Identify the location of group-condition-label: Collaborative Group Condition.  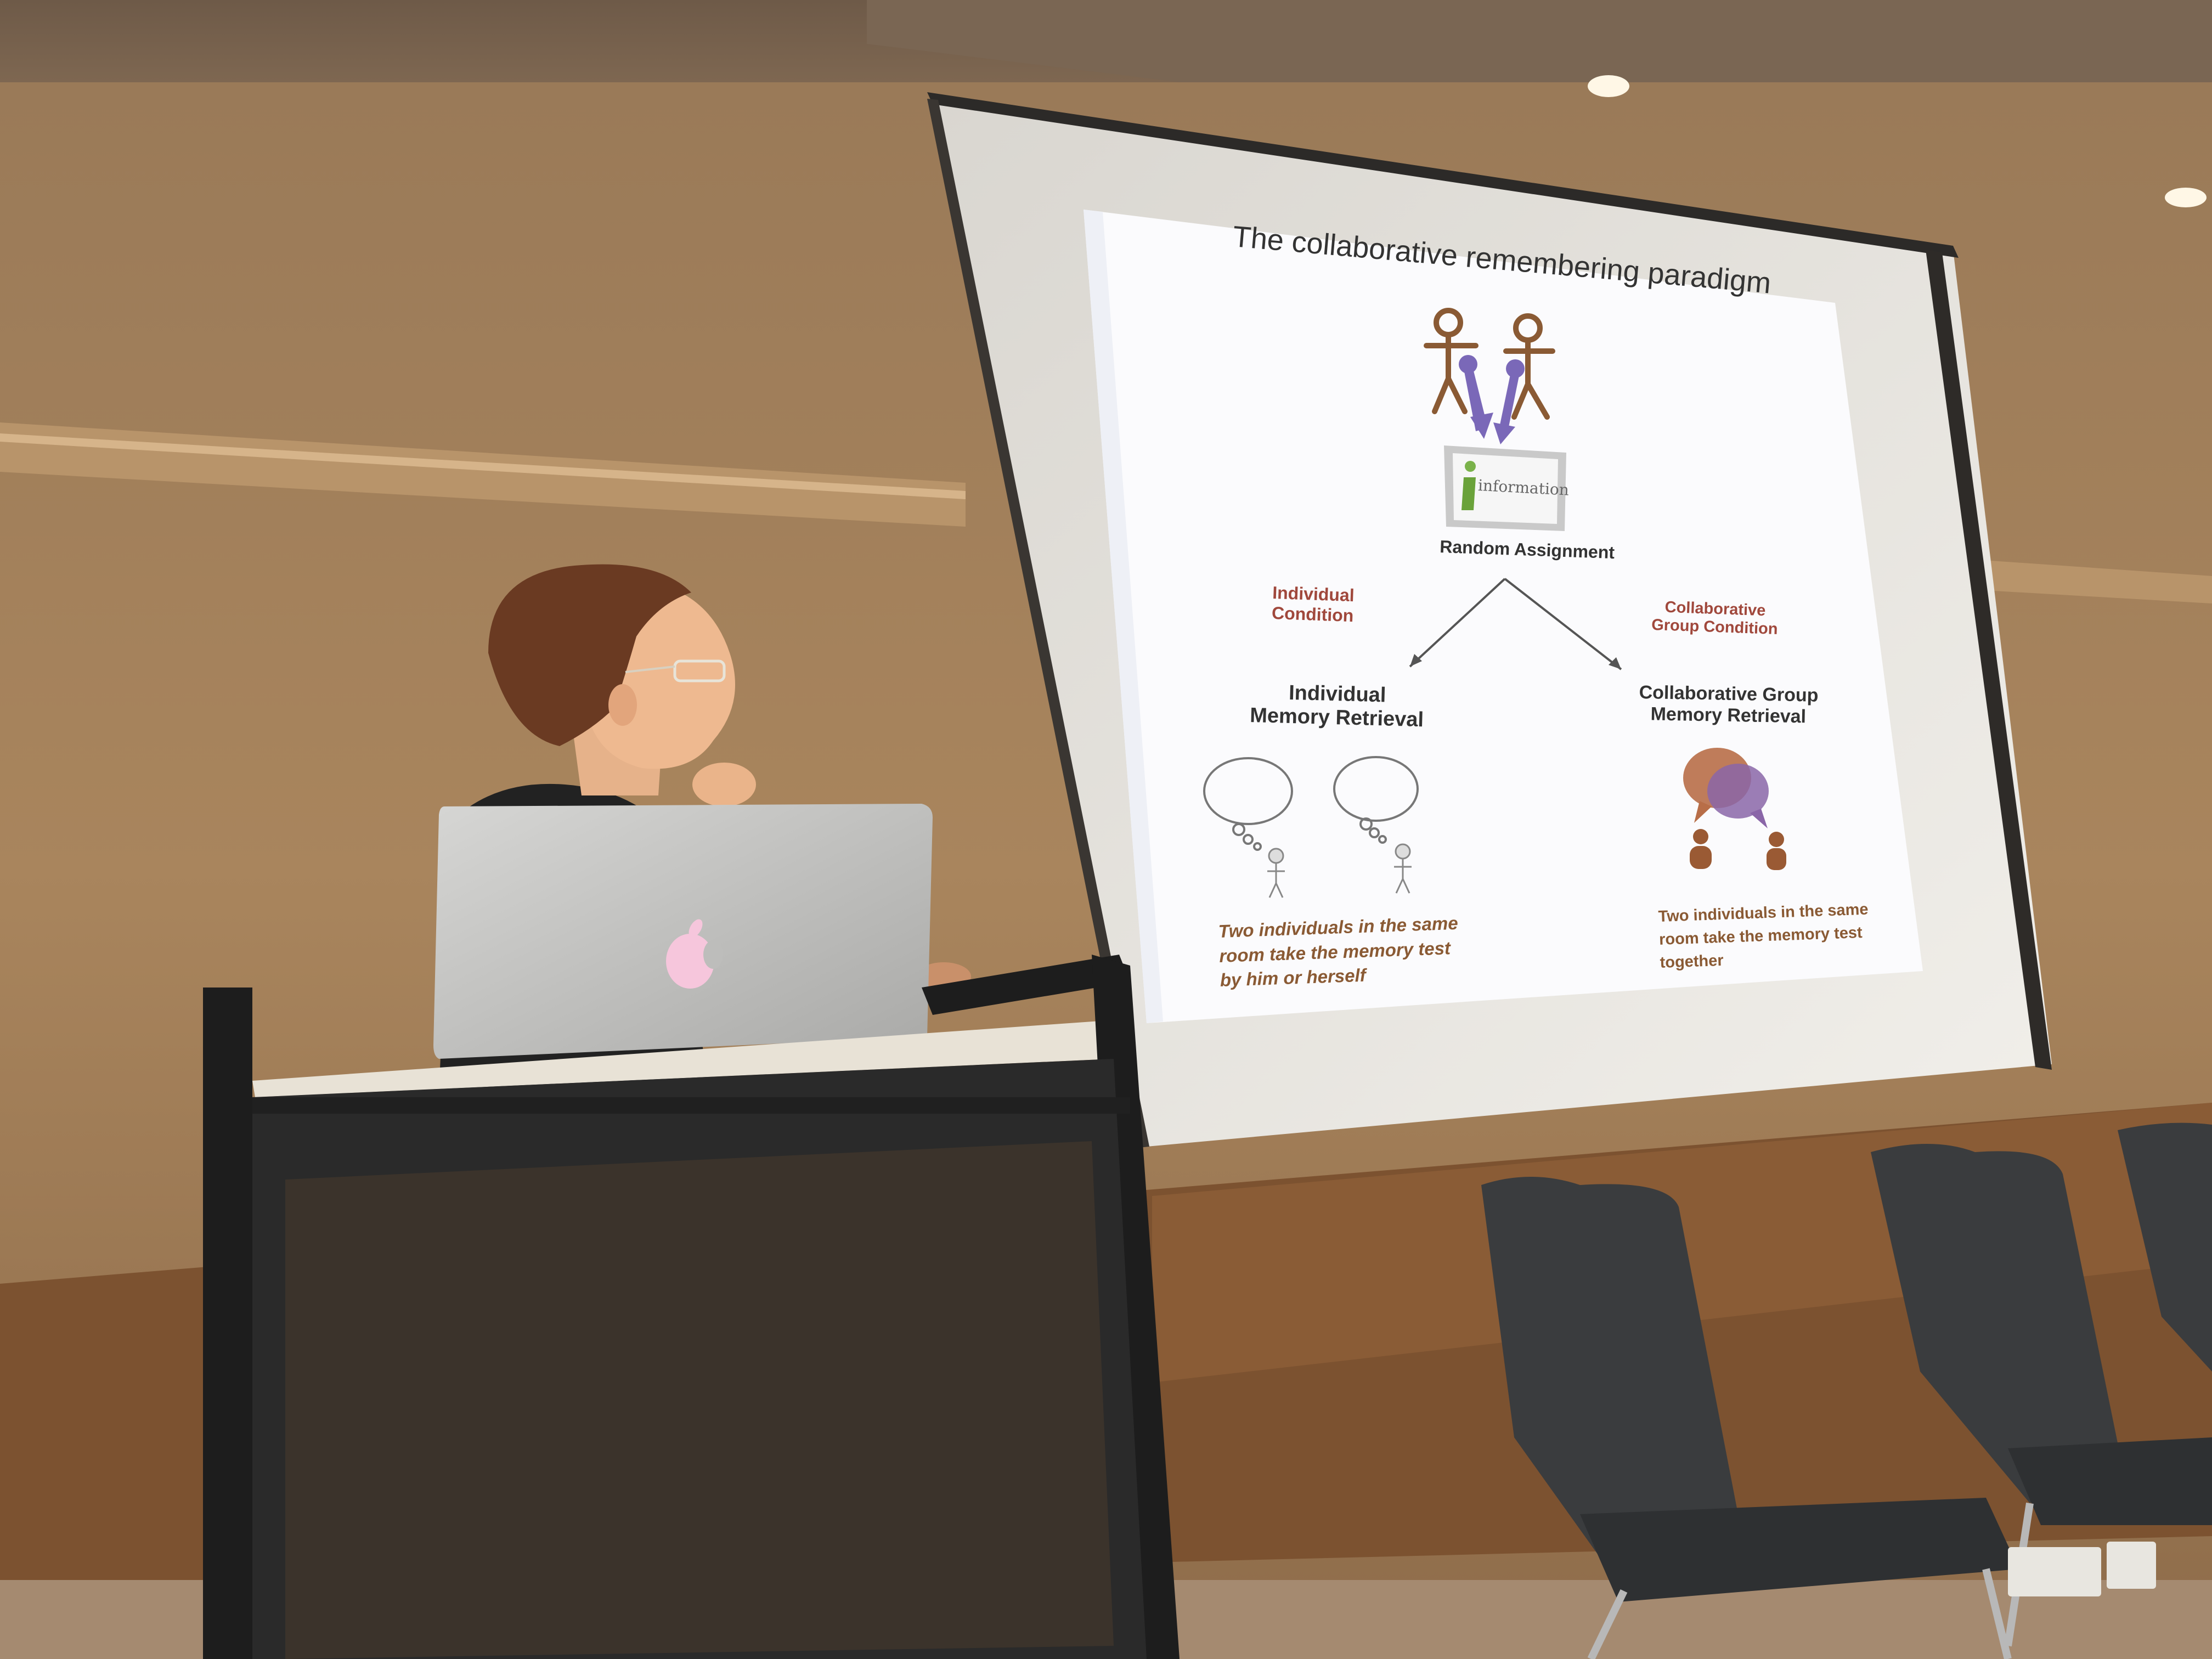
(1715, 618).